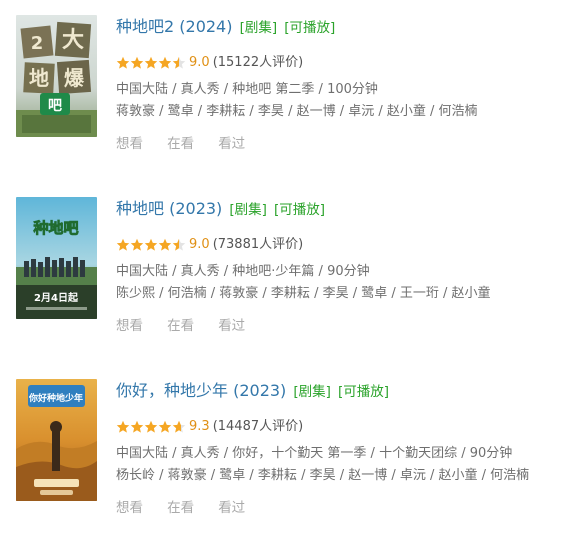  What do you see at coordinates (258, 426) in the screenshot?
I see `rating-count: (14487人评价)` at bounding box center [258, 426].